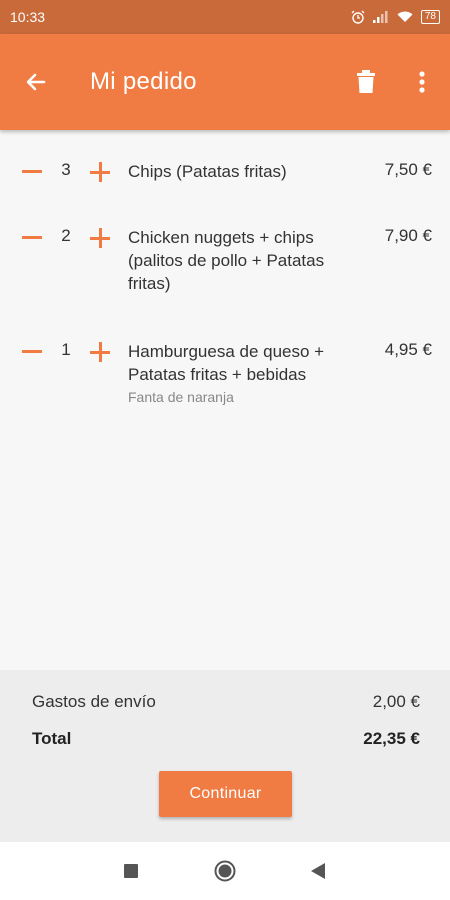 The image size is (450, 900). I want to click on shipping-row: Gastos de envío 2,00 €, so click(226, 702).